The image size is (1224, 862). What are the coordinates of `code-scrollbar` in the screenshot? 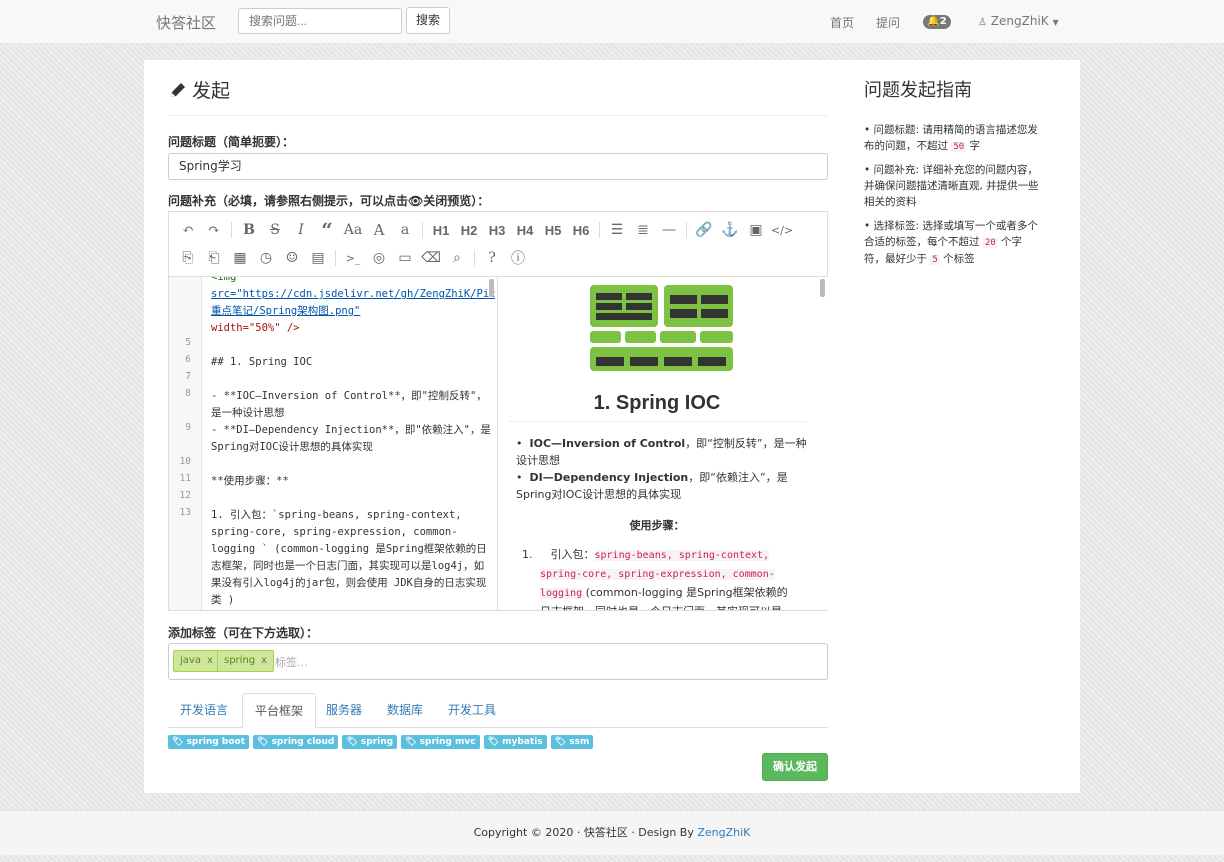 It's located at (491, 288).